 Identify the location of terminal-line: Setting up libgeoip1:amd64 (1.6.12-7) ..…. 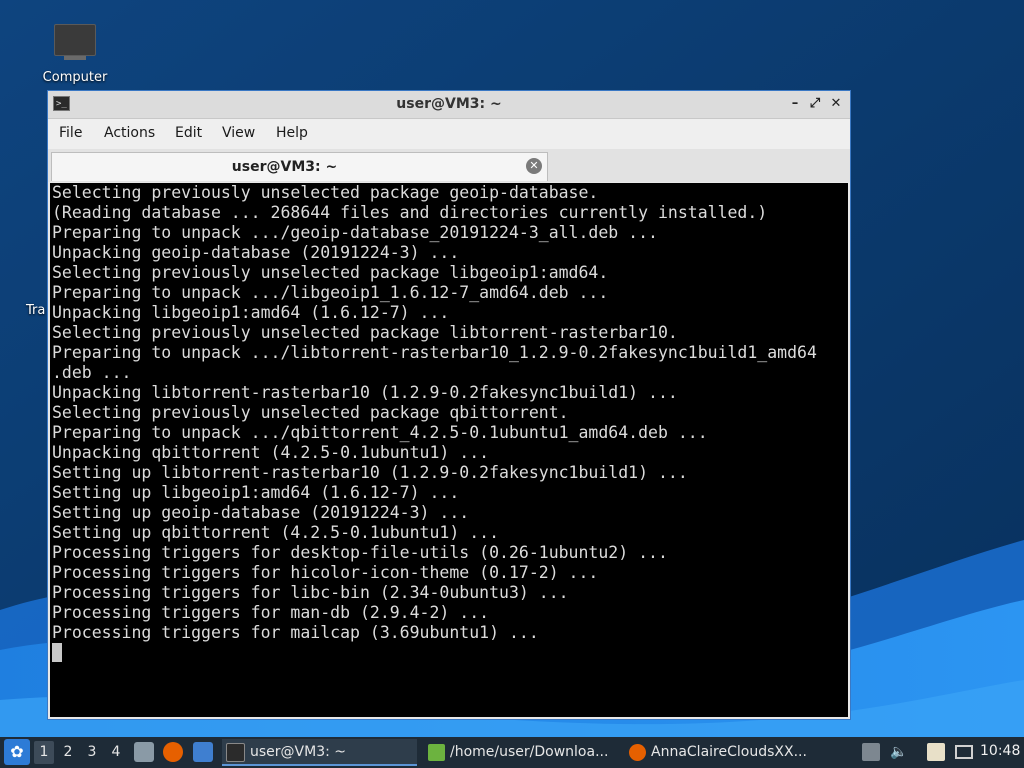
(256, 492).